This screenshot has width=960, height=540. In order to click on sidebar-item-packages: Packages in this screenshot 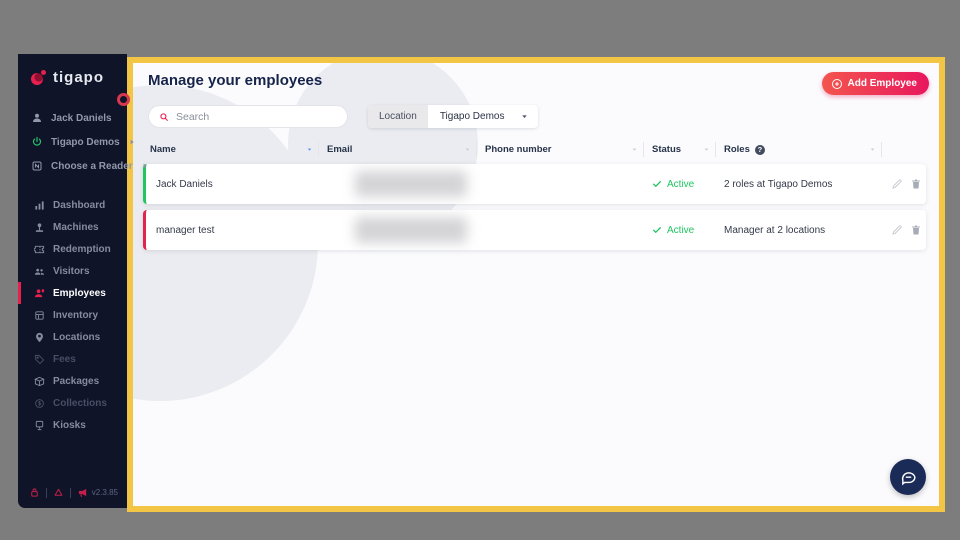, I will do `click(72, 381)`.